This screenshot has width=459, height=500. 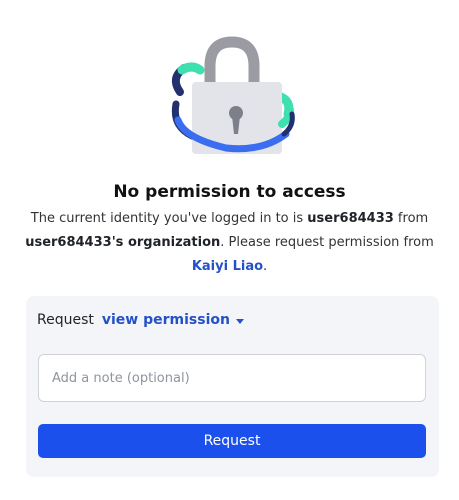 I want to click on description-text-2: from, so click(x=411, y=218).